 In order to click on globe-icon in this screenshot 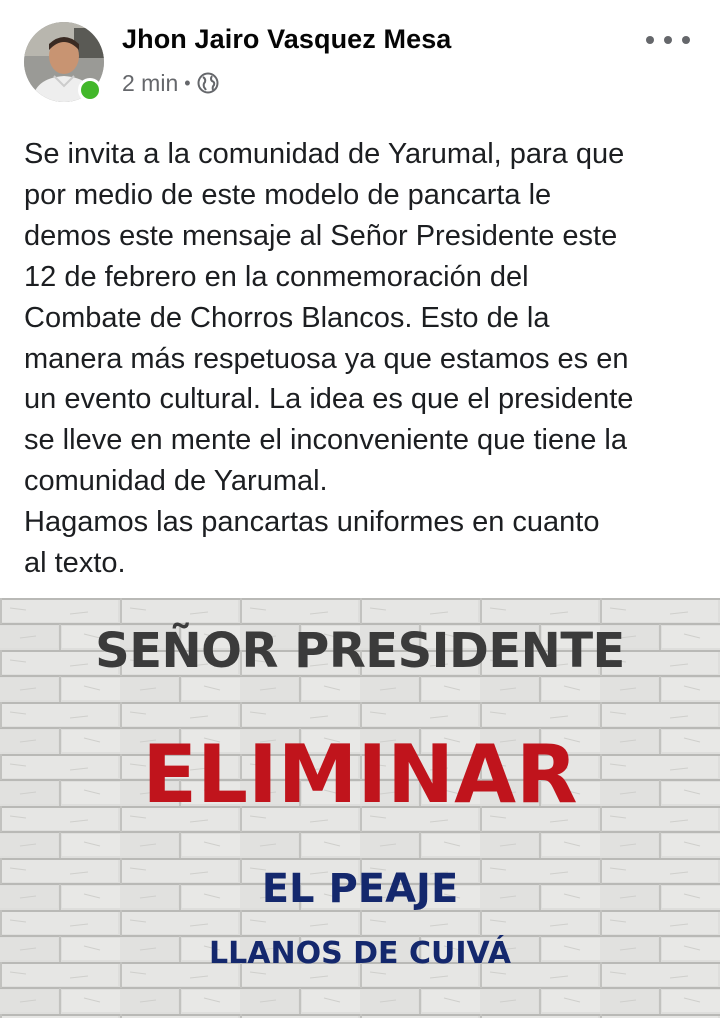, I will do `click(208, 83)`.